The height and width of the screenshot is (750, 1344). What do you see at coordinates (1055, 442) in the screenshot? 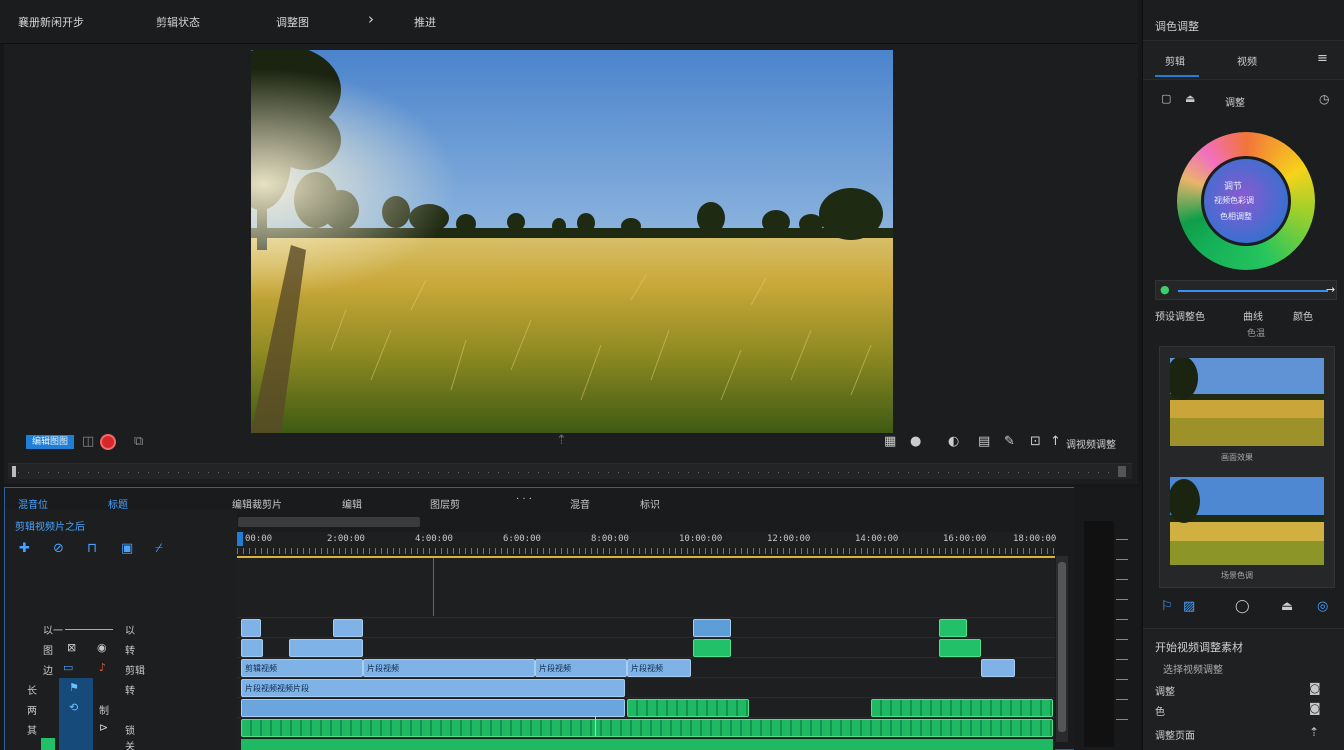
I see `upload-icon: ↑` at bounding box center [1055, 442].